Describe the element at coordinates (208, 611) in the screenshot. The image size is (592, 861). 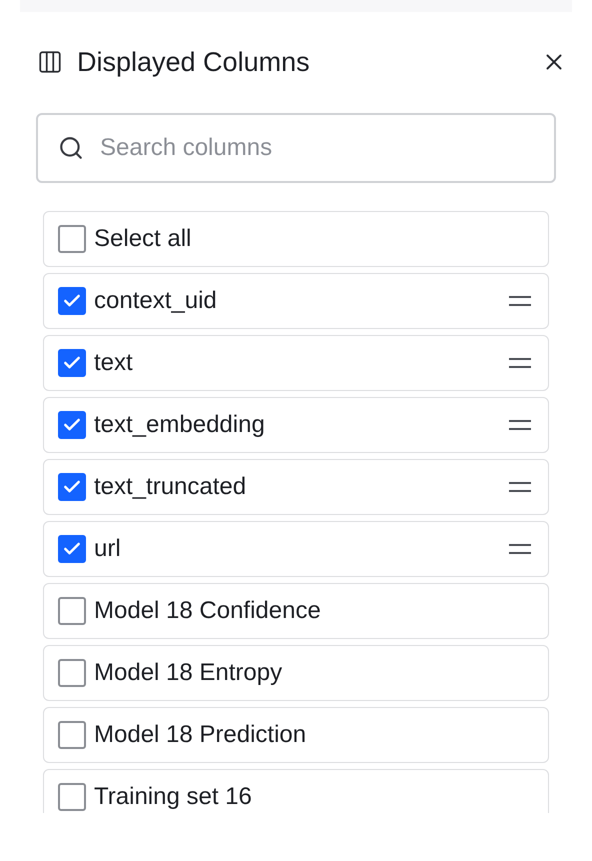
I see `option-label: Model 18 Confidence` at that location.